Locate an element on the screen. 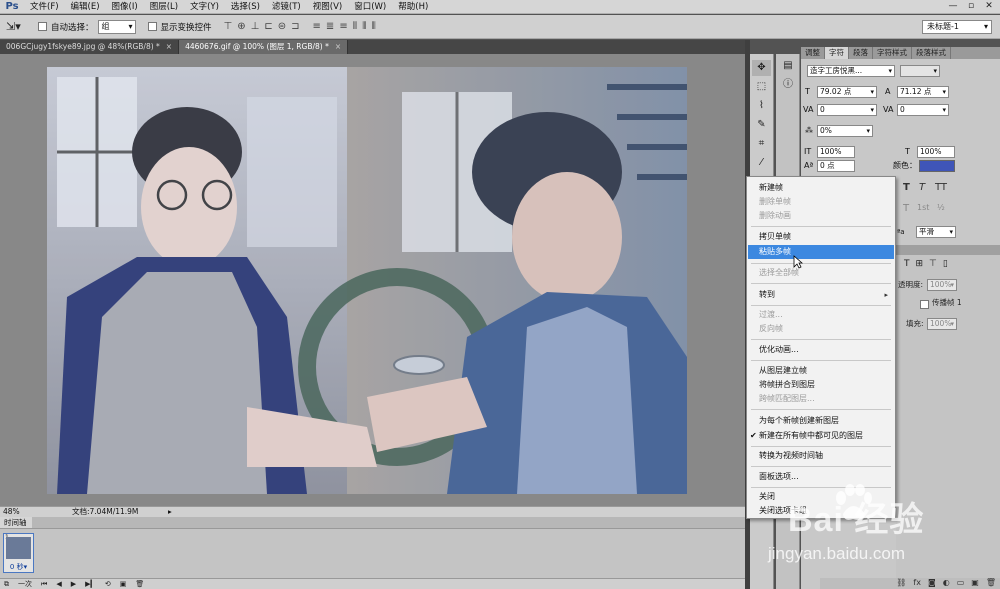 This screenshot has height=589, width=1000. menu-new-layers-visible: ✔ 新建在所有帧中都可见的图层 is located at coordinates (821, 436).